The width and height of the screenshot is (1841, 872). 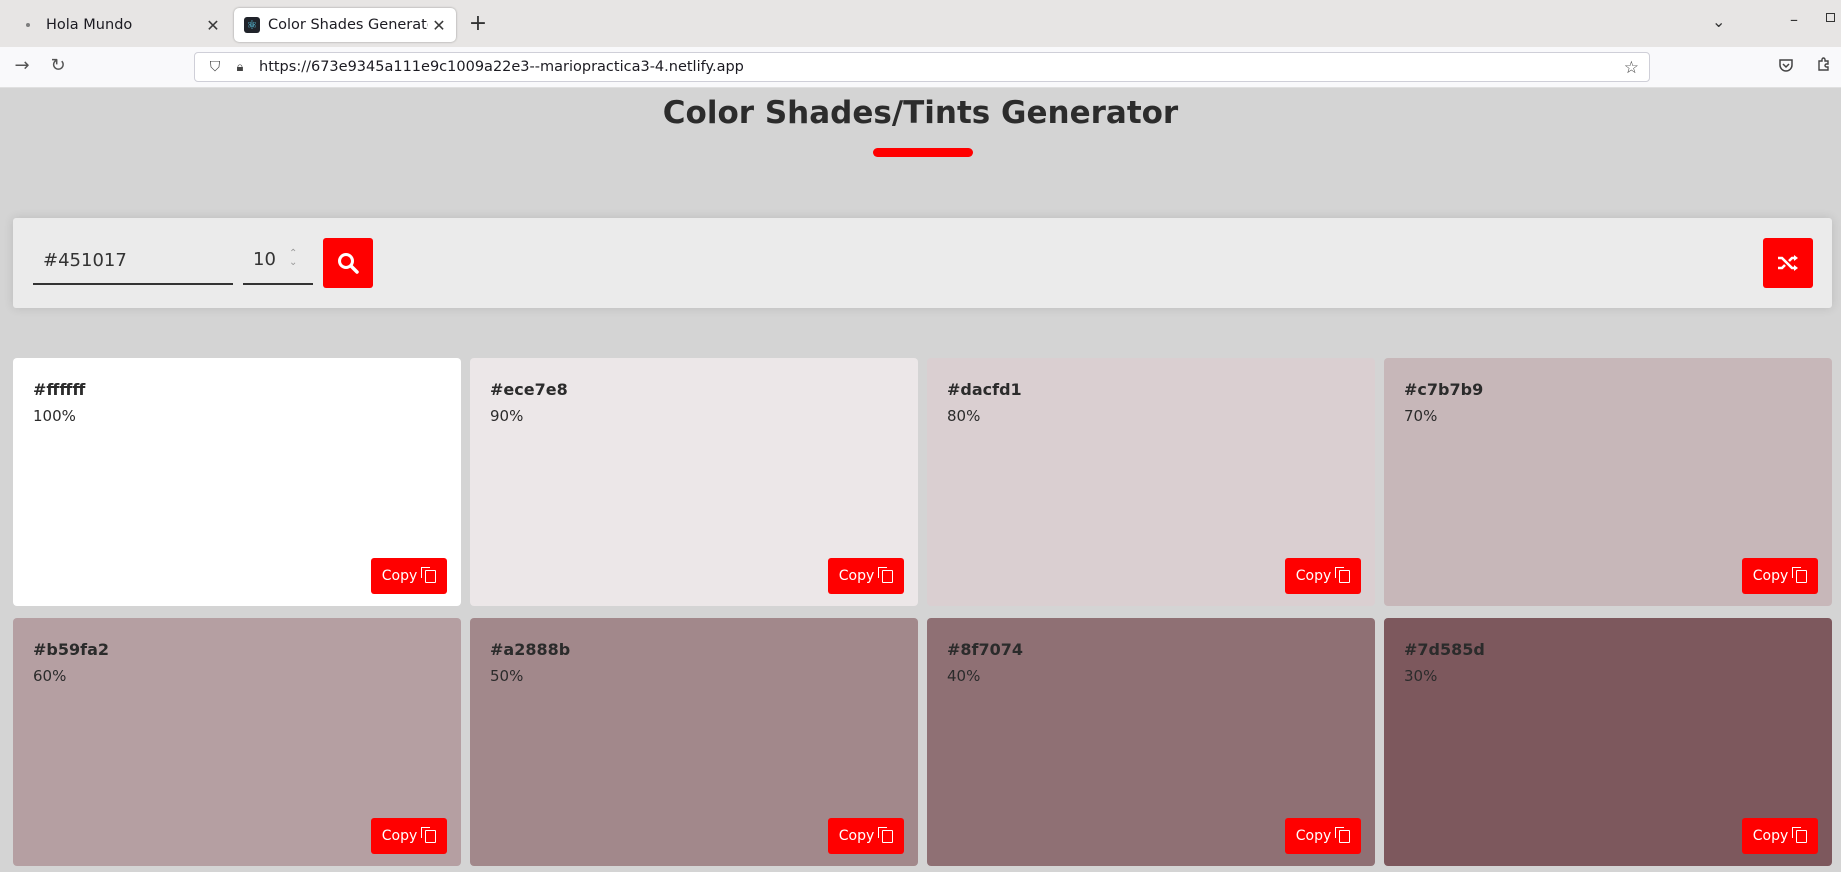 What do you see at coordinates (348, 25) in the screenshot?
I see `tab-title: Color Shades Generator` at bounding box center [348, 25].